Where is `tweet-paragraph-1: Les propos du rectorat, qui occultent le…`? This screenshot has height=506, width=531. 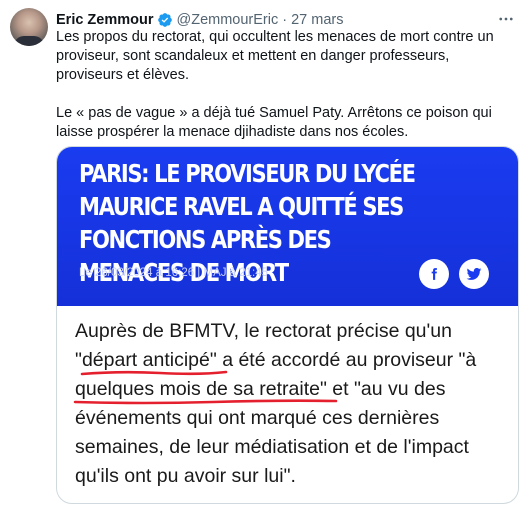
tweet-paragraph-1: Les propos du rectorat, qui occultent le… is located at coordinates (275, 56).